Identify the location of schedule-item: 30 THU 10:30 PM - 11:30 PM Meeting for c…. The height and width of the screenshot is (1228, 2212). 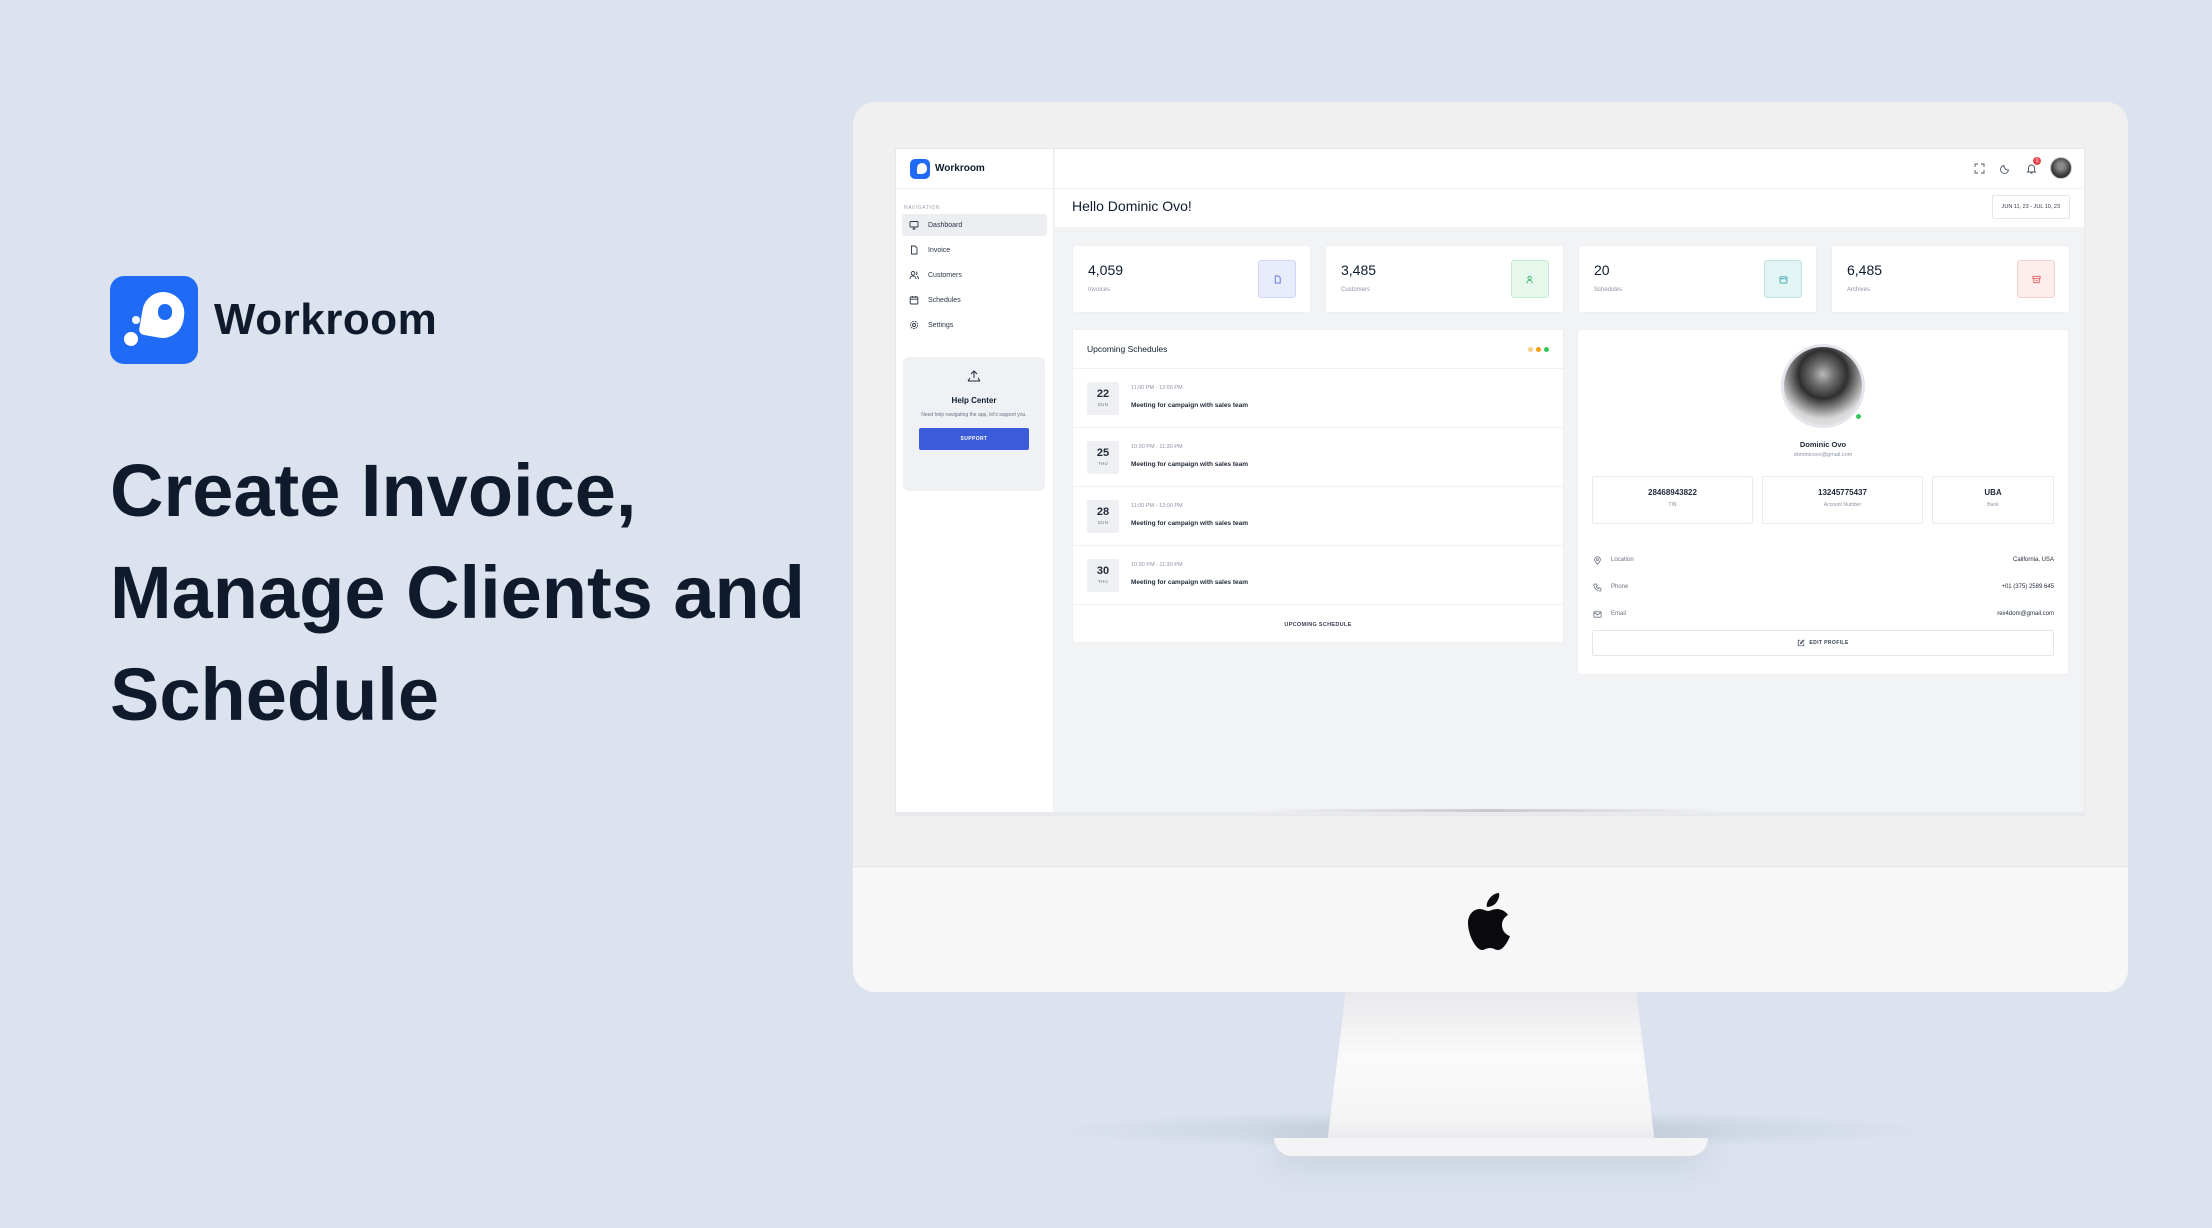
(1318, 575).